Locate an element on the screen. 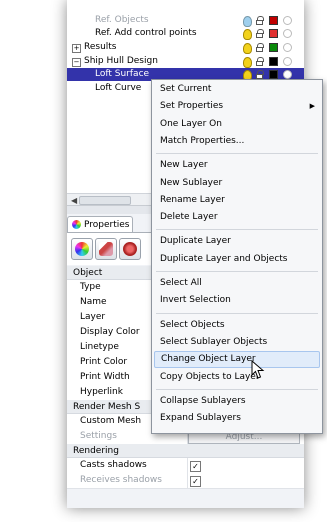 Image resolution: width=327 pixels, height=522 pixels. material-button is located at coordinates (106, 249).